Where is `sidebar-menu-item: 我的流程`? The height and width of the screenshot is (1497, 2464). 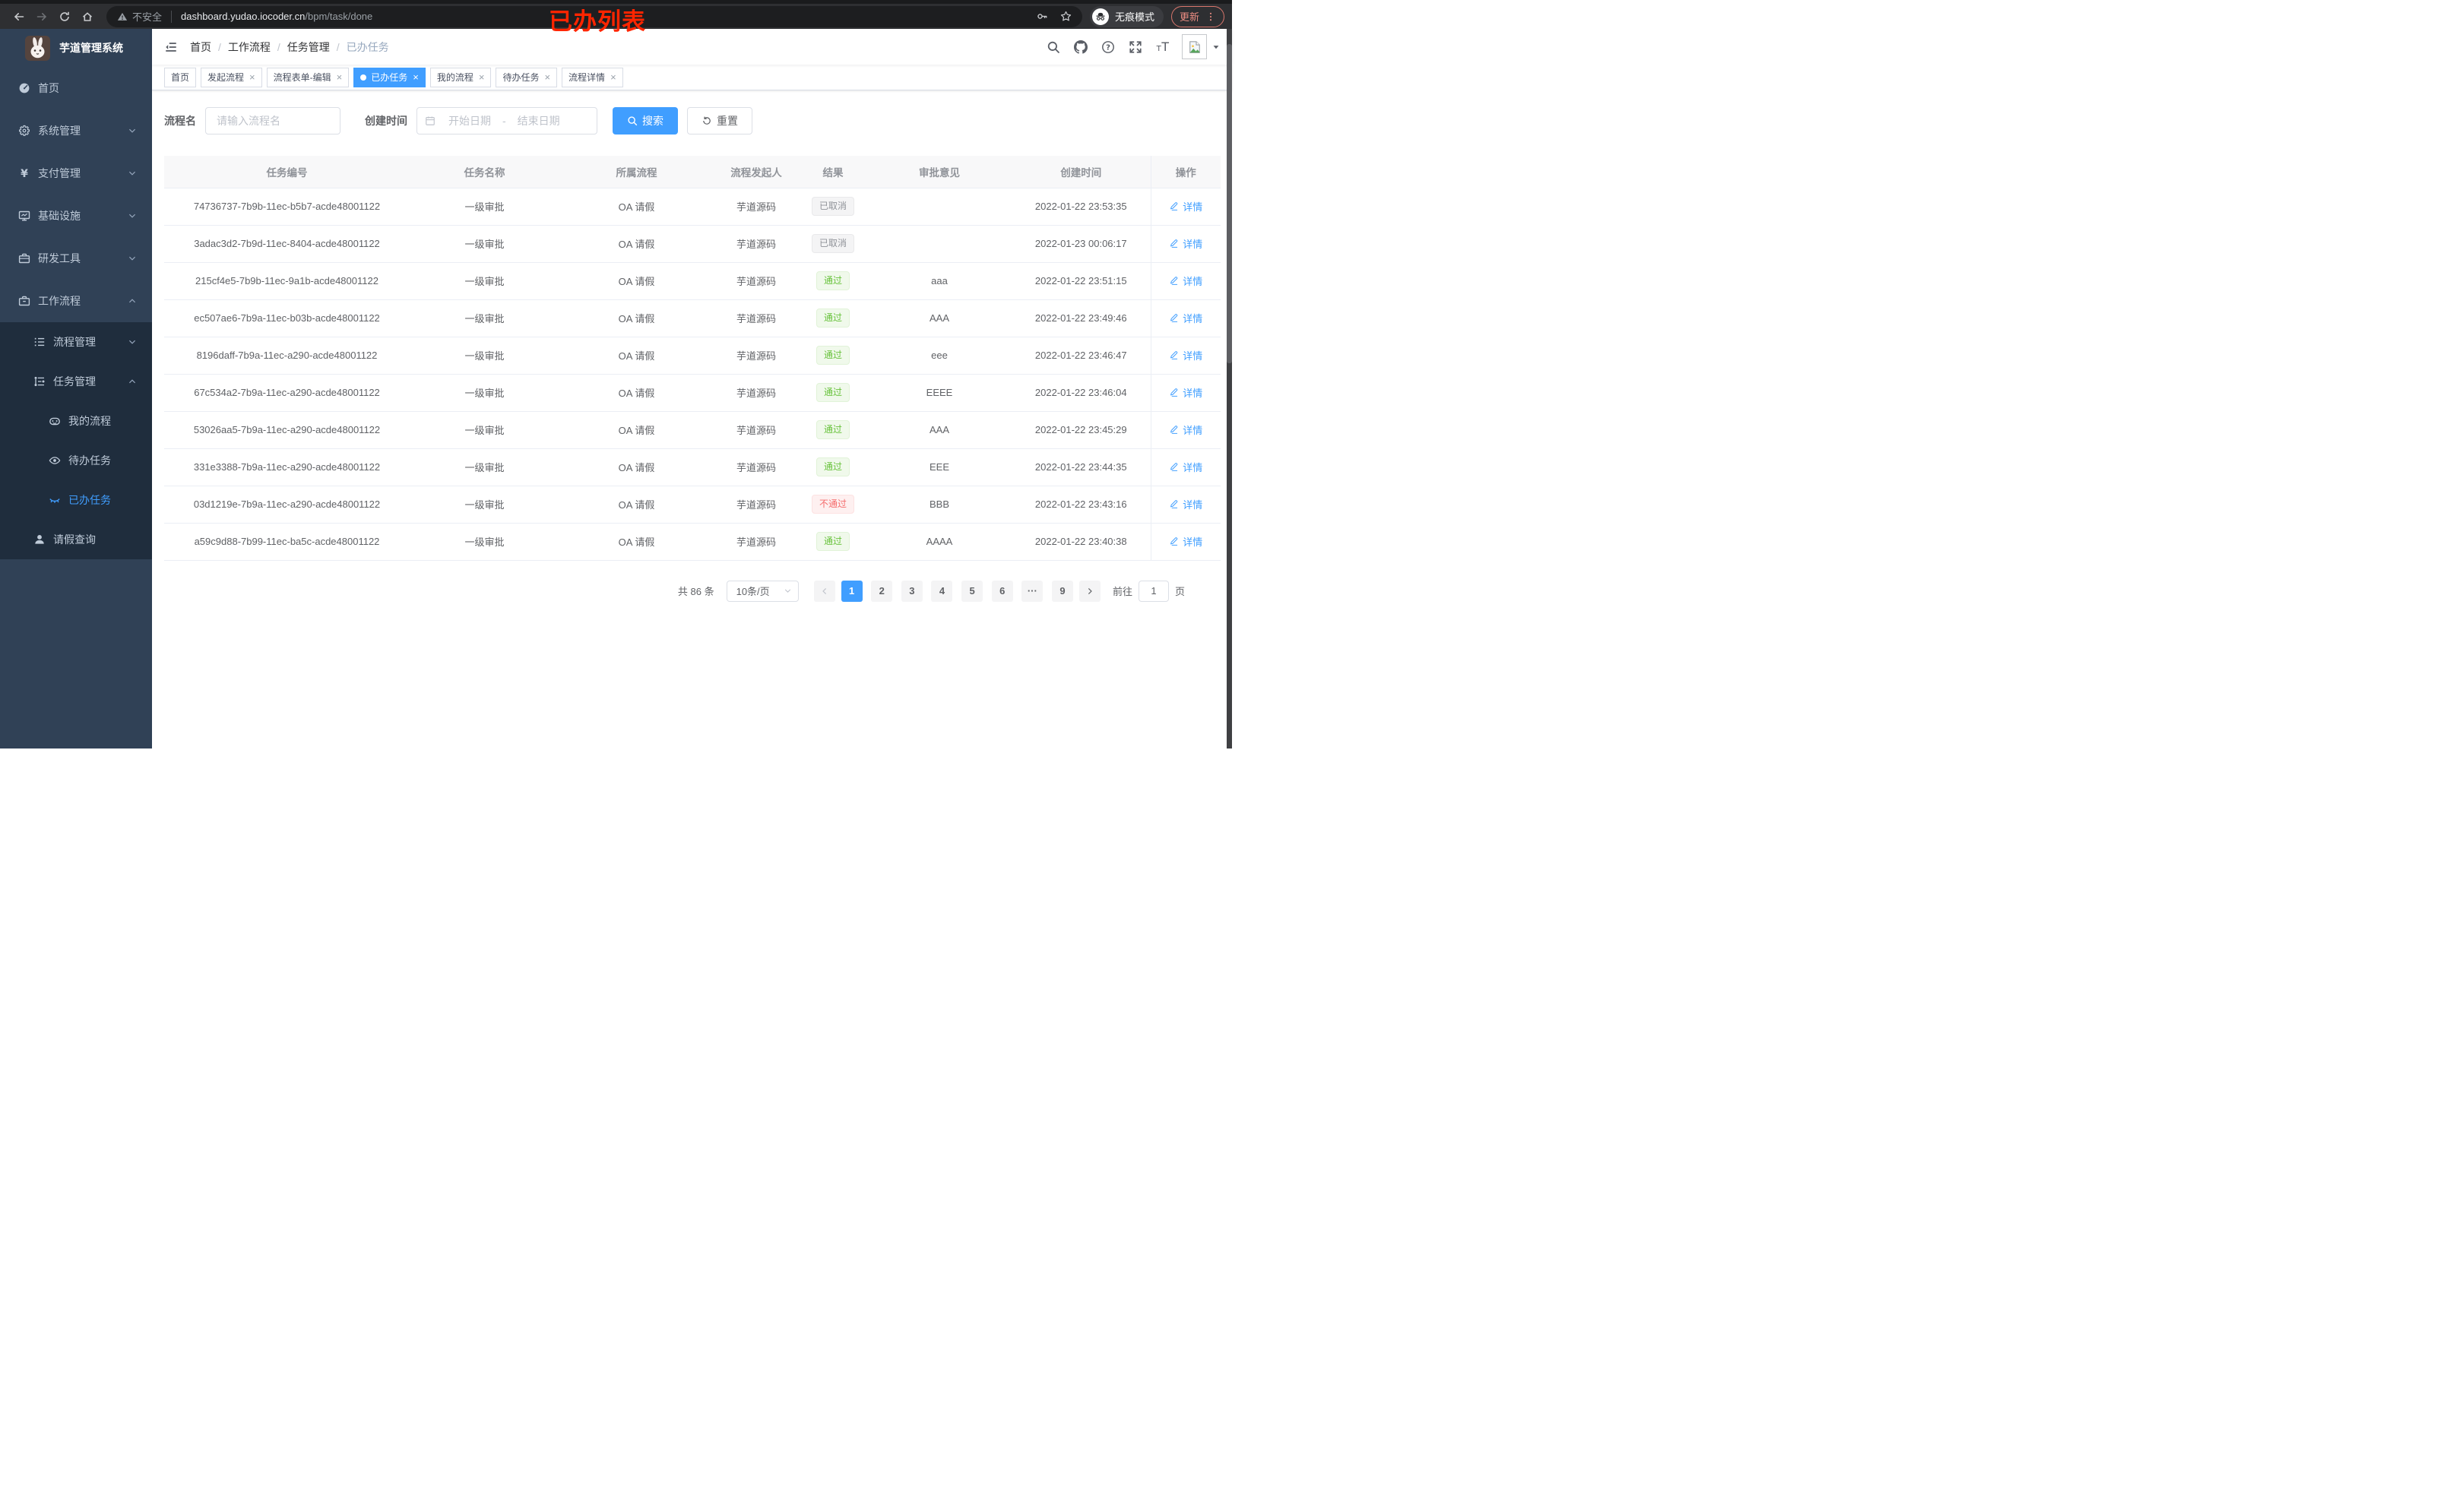 sidebar-menu-item: 我的流程 is located at coordinates (76, 421).